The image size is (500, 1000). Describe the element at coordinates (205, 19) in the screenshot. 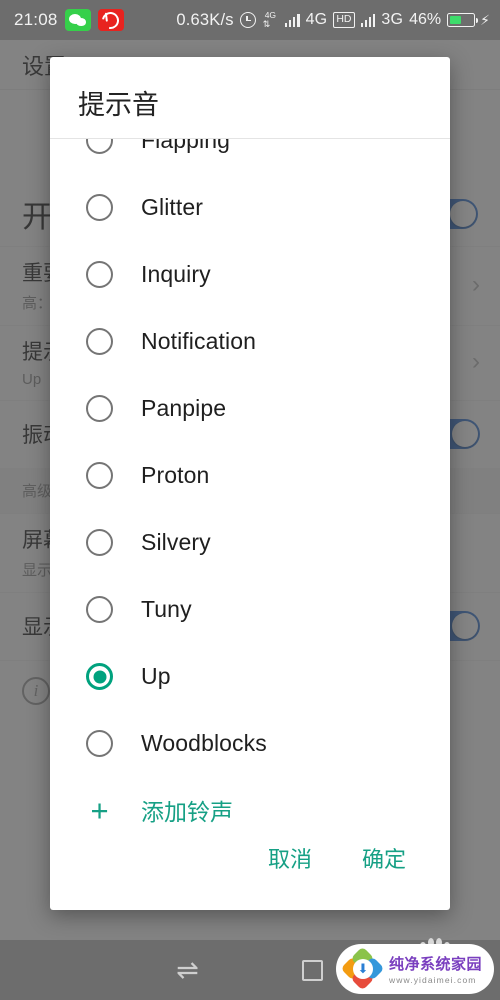

I see `network-speed-text: 0.63K/s` at that location.